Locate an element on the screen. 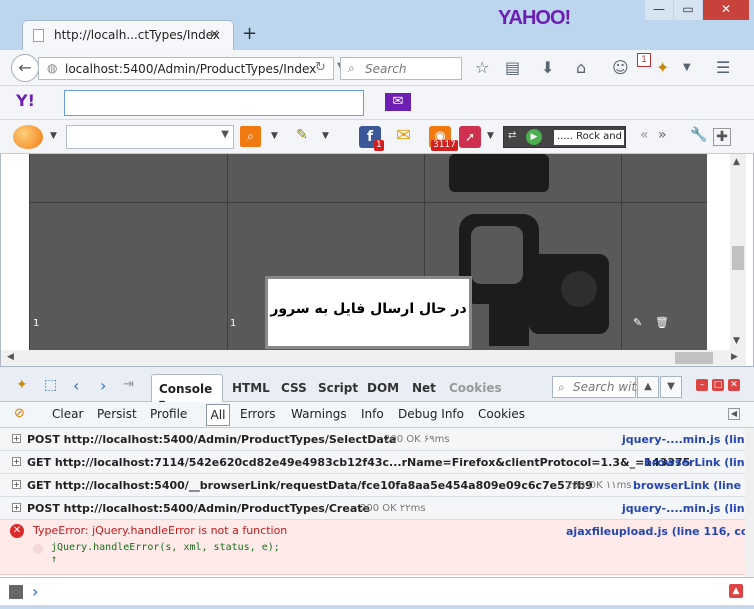 Image resolution: width=754 pixels, height=609 pixels. new-tab-button: + is located at coordinates (249, 33).